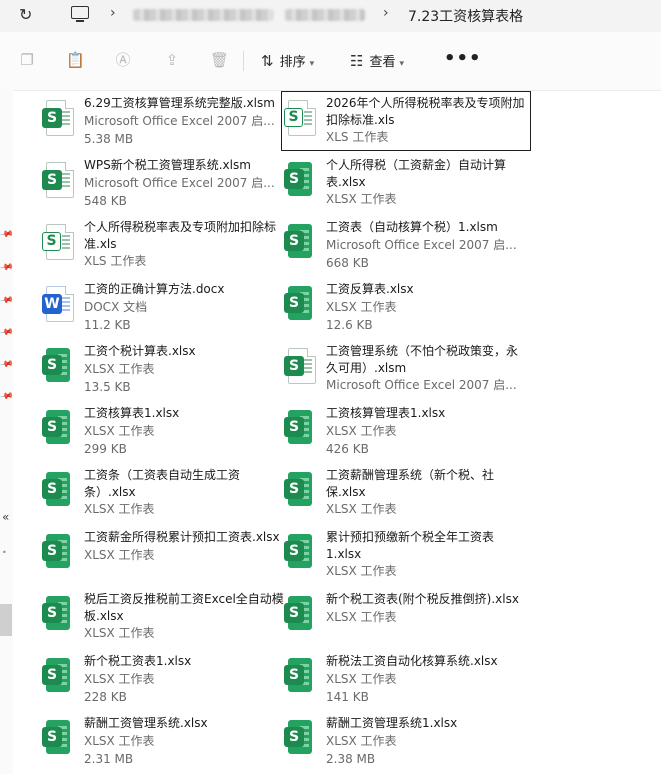 This screenshot has width=661, height=774. Describe the element at coordinates (425, 111) in the screenshot. I see `file-name: 2026年个人所得税税率表及专项附加扣除标准.xls` at that location.